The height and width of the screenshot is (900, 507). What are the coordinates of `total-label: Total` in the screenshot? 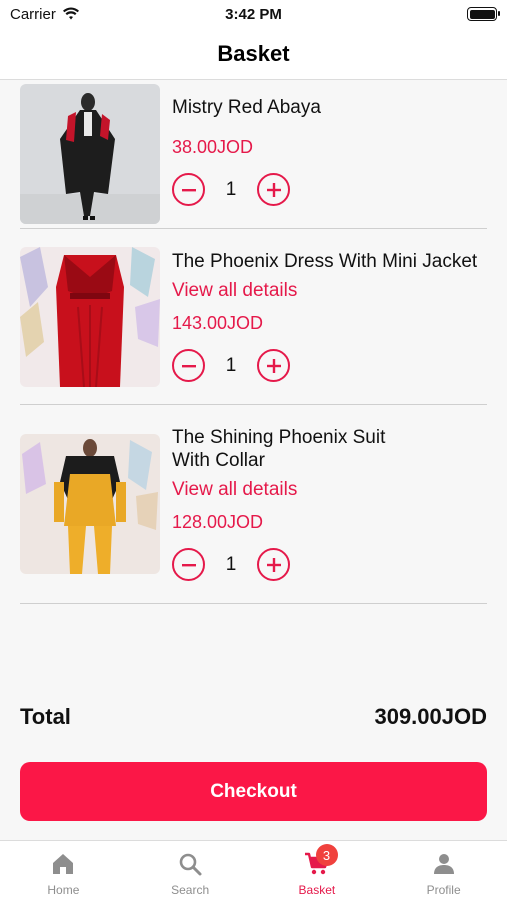 It's located at (45, 716).